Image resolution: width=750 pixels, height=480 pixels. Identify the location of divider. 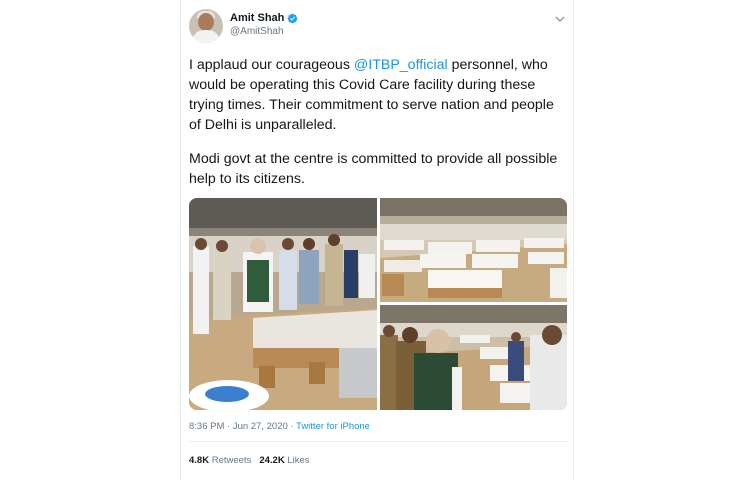
(378, 441).